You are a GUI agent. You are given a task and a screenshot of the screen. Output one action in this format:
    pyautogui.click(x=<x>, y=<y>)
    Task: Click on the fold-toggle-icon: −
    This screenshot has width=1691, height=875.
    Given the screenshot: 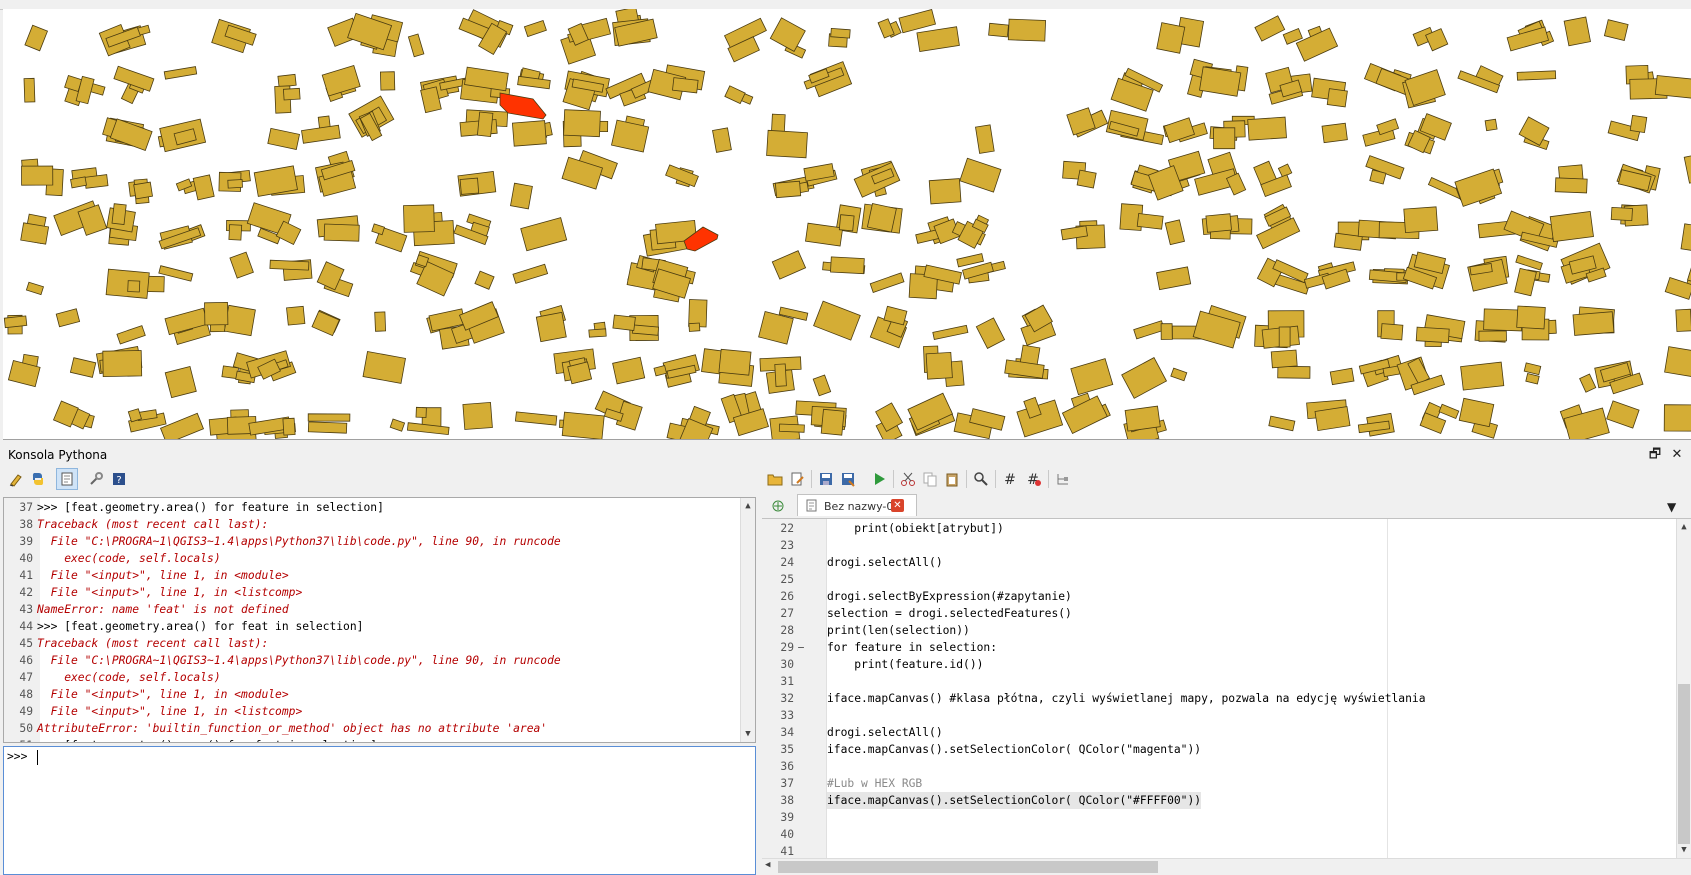 What is the action you would take?
    pyautogui.click(x=801, y=647)
    